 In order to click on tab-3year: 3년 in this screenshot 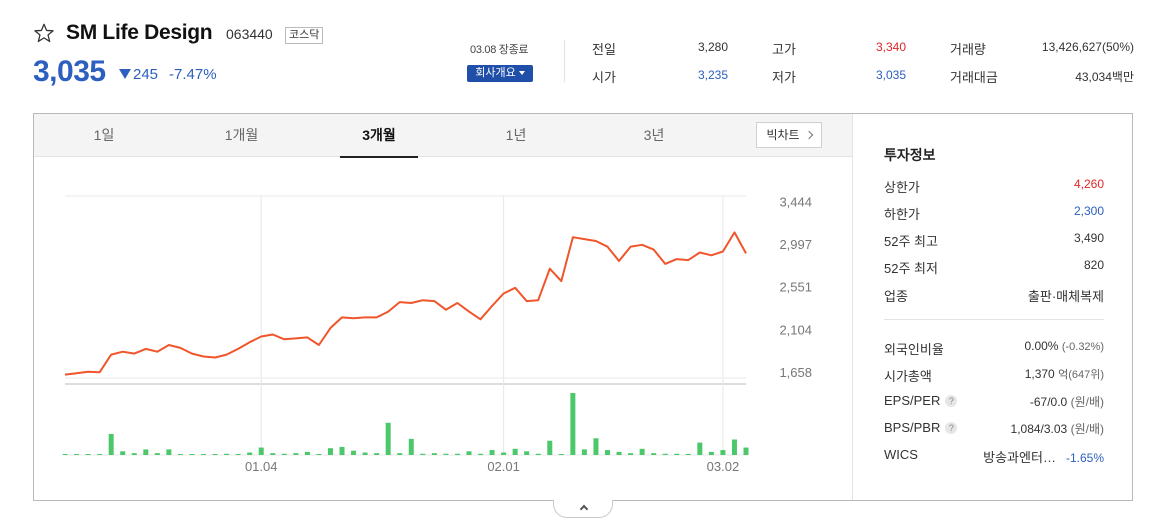, I will do `click(654, 135)`.